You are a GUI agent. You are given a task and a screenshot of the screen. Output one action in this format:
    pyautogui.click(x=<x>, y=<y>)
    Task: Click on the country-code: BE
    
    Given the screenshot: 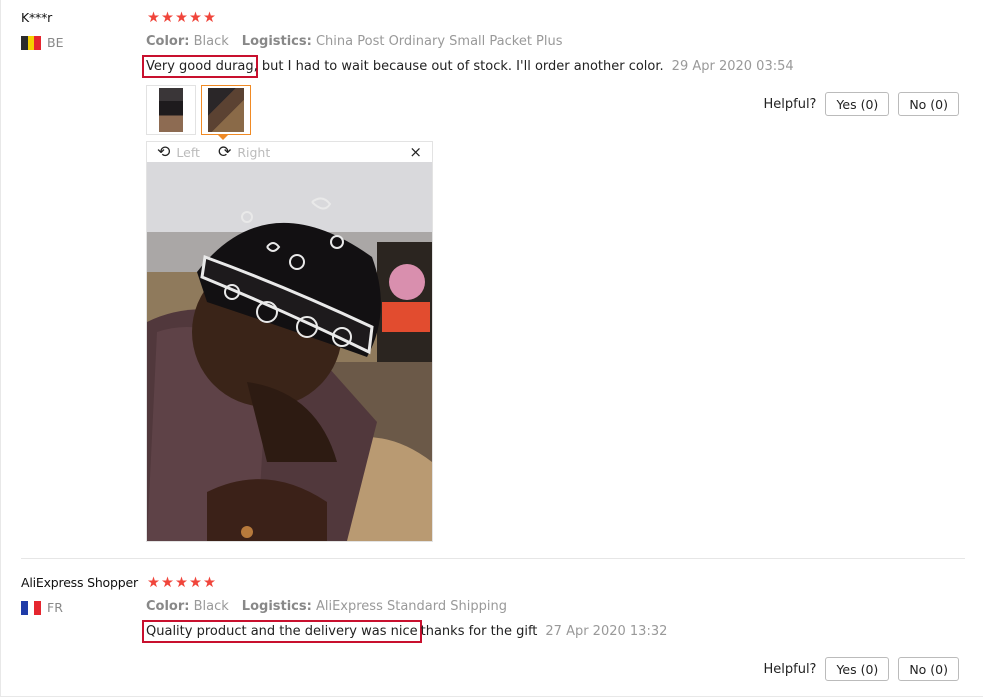 What is the action you would take?
    pyautogui.click(x=55, y=42)
    